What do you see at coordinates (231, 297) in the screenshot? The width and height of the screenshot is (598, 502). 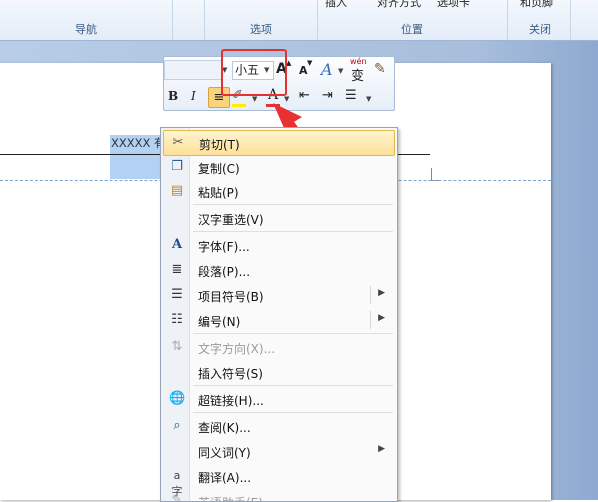 I see `menu-item-label: 项目符号(B)` at bounding box center [231, 297].